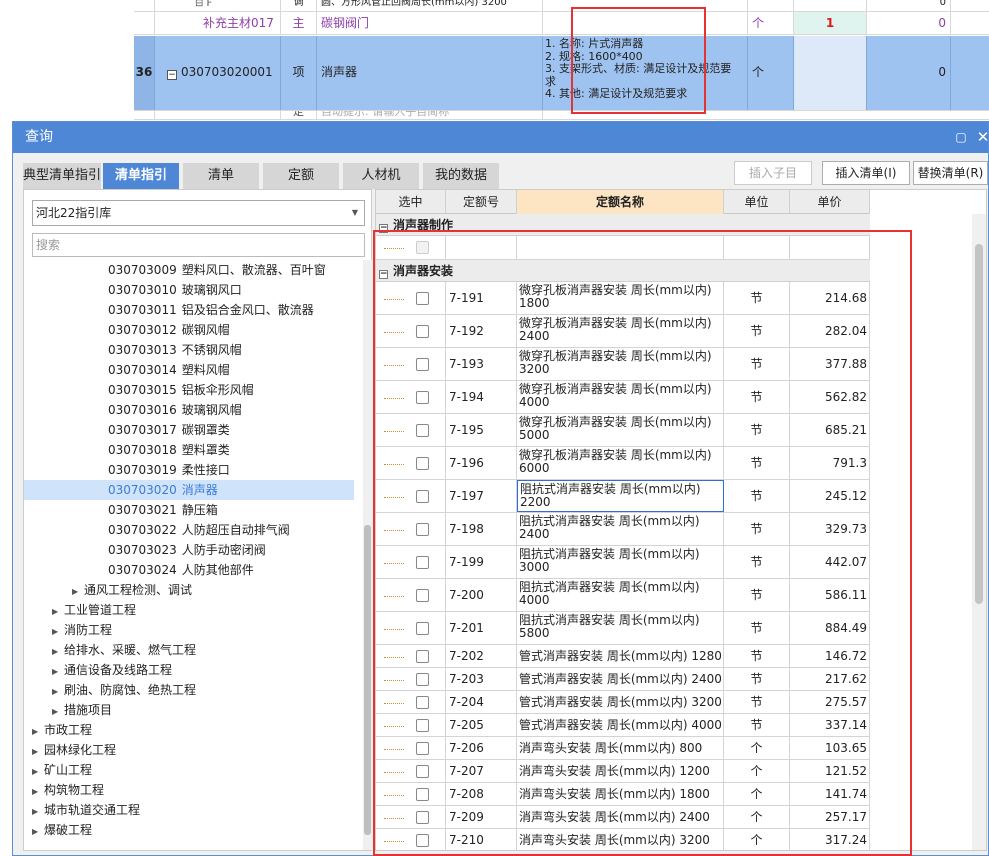 The height and width of the screenshot is (856, 989). Describe the element at coordinates (142, 370) in the screenshot. I see `tree-item-code: 030703014` at that location.